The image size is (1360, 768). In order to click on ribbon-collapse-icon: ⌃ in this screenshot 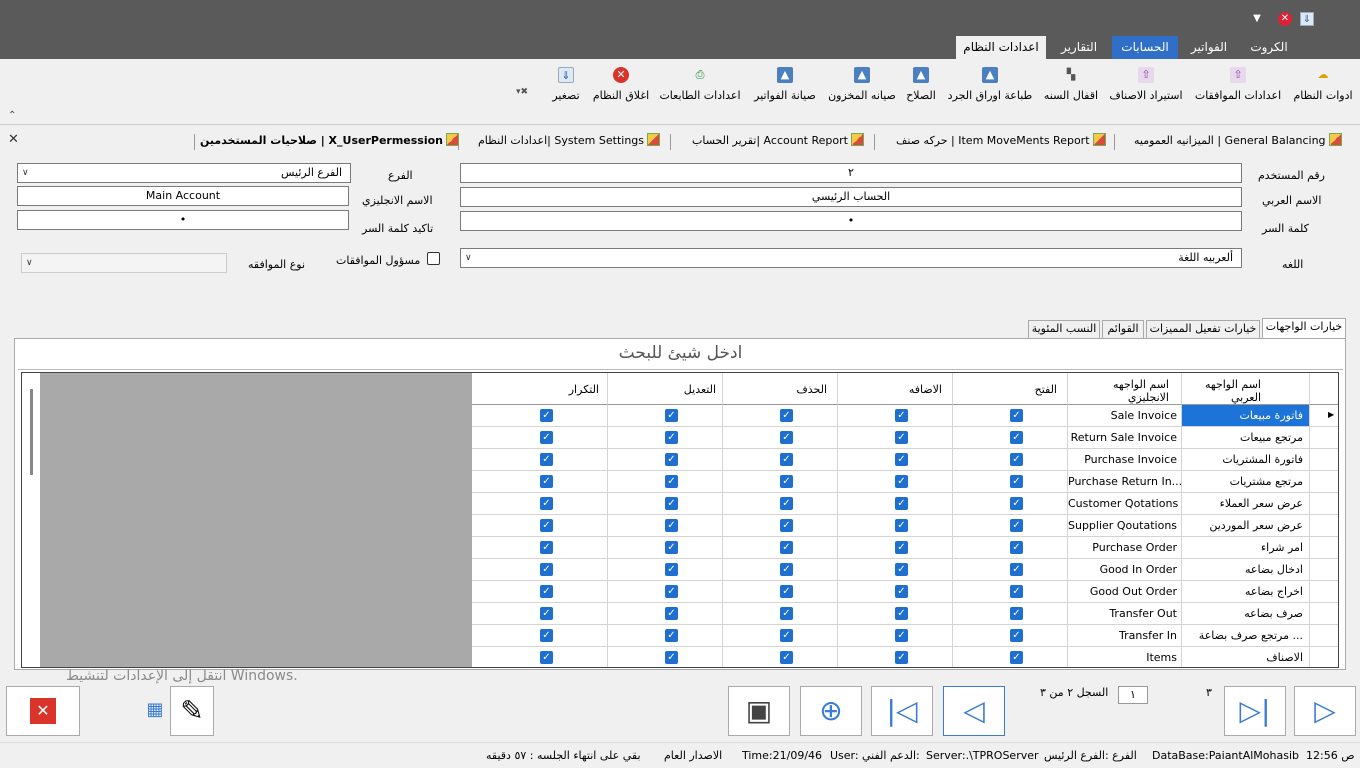, I will do `click(12, 115)`.